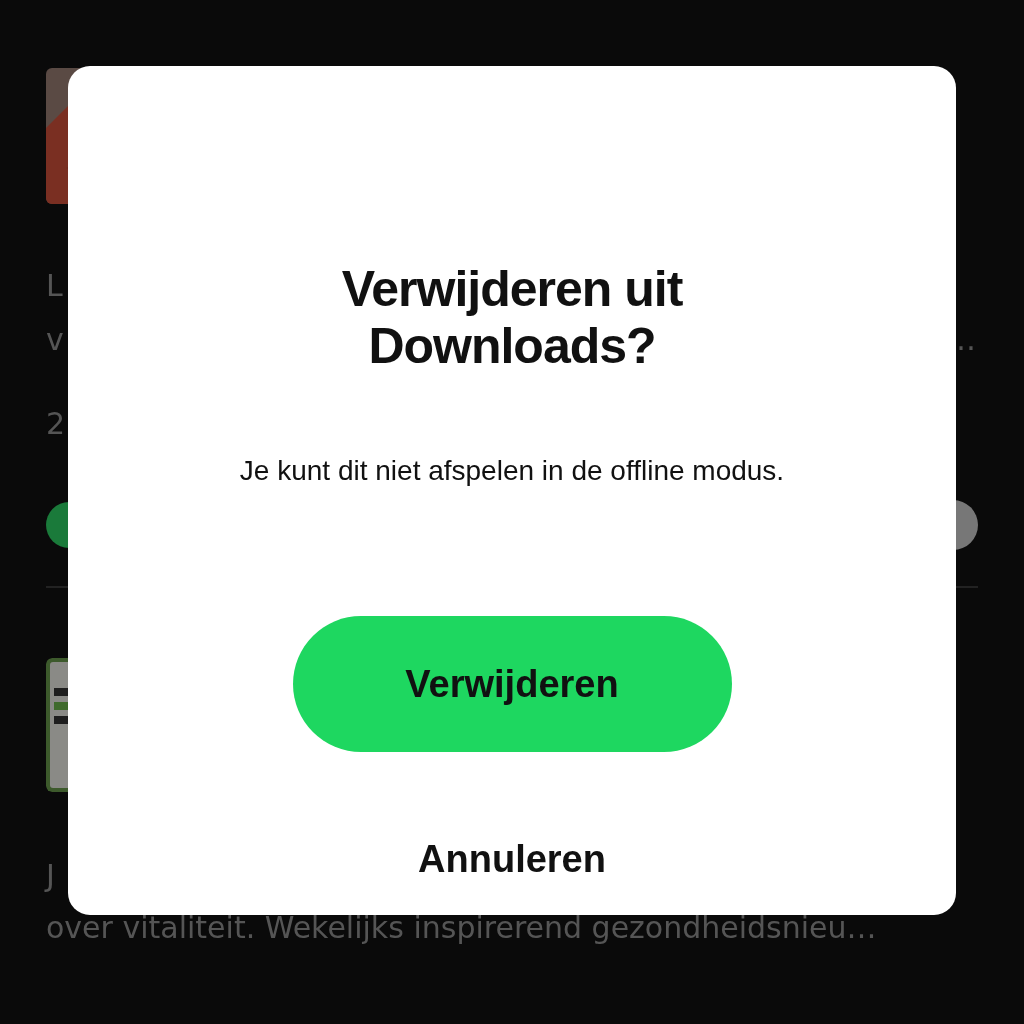 This screenshot has width=1024, height=1024. Describe the element at coordinates (54, 286) in the screenshot. I see `episode-title: L` at that location.